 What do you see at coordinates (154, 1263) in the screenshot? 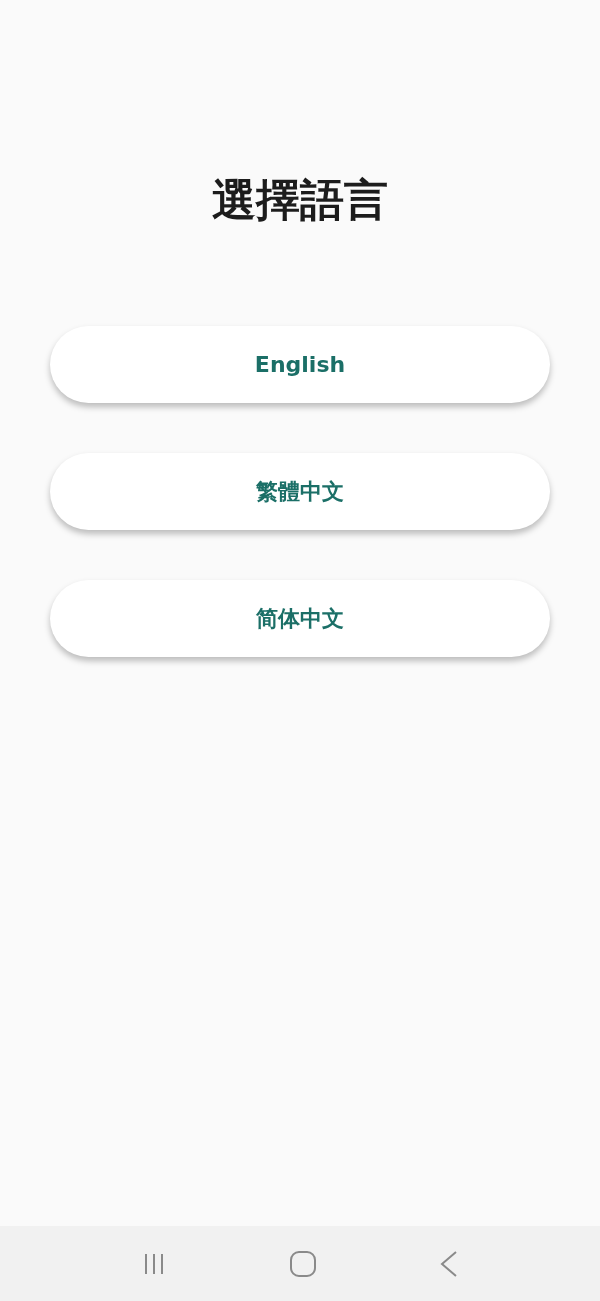
I see `recent-apps-icon` at bounding box center [154, 1263].